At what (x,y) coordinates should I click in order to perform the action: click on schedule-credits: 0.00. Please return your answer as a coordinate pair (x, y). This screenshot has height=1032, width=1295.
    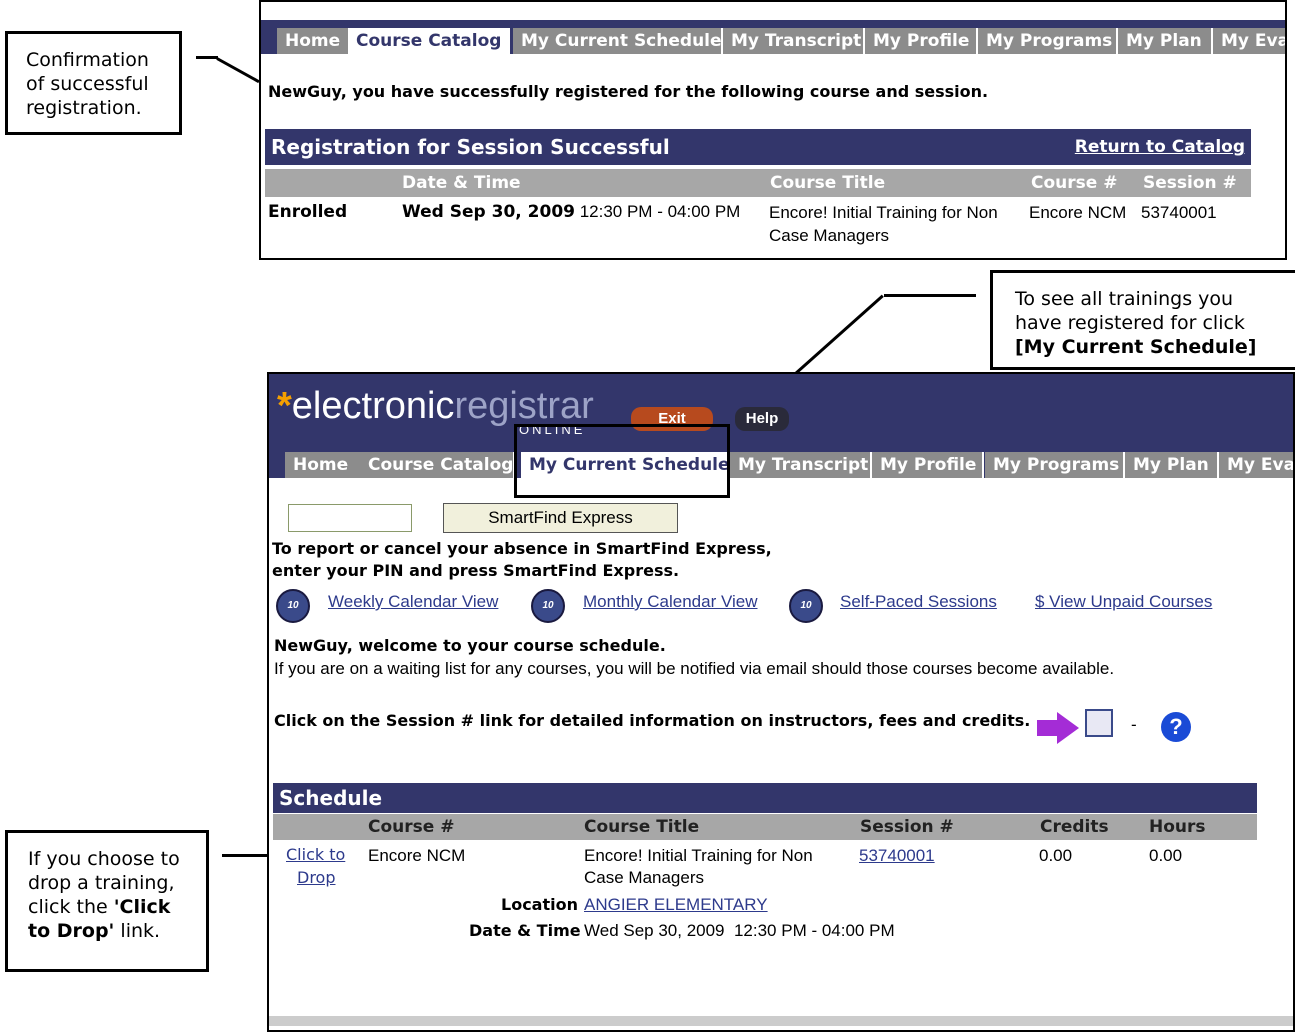
    Looking at the image, I should click on (1056, 855).